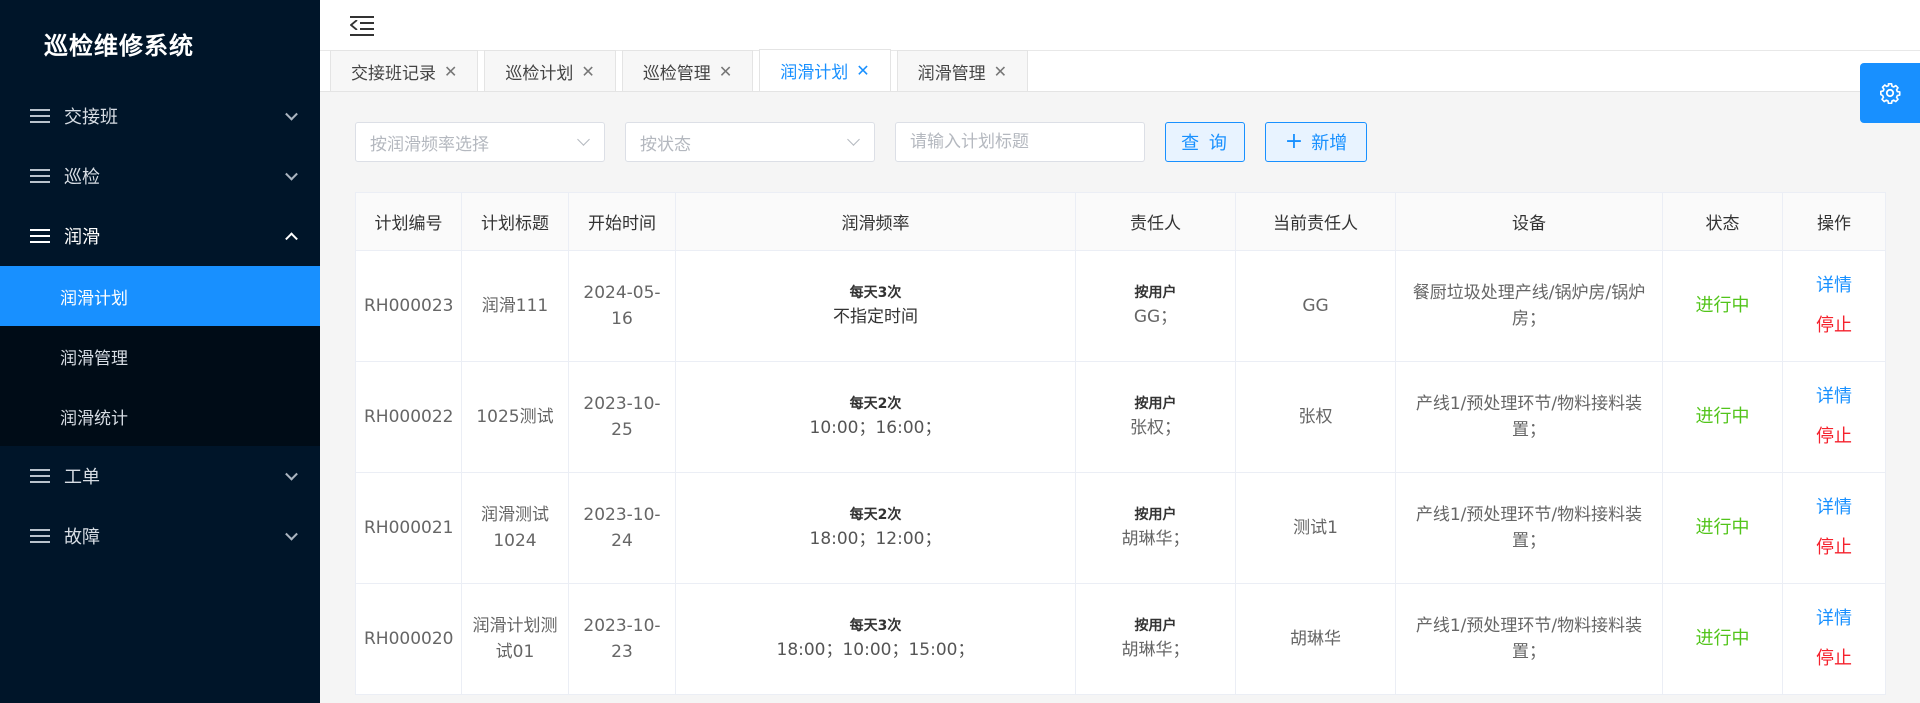  Describe the element at coordinates (408, 306) in the screenshot. I see `cell-plan-id: RH000023` at that location.